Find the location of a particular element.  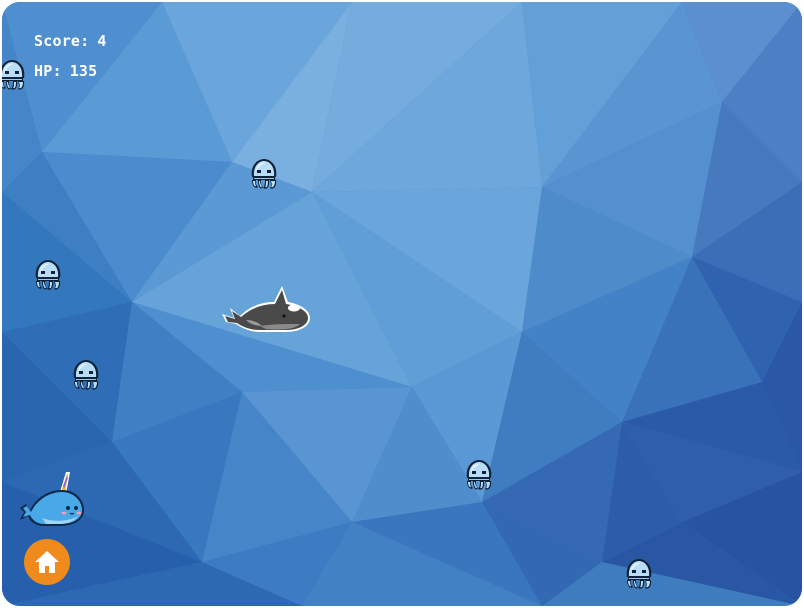

hp-label: HP: is located at coordinates (48, 71).